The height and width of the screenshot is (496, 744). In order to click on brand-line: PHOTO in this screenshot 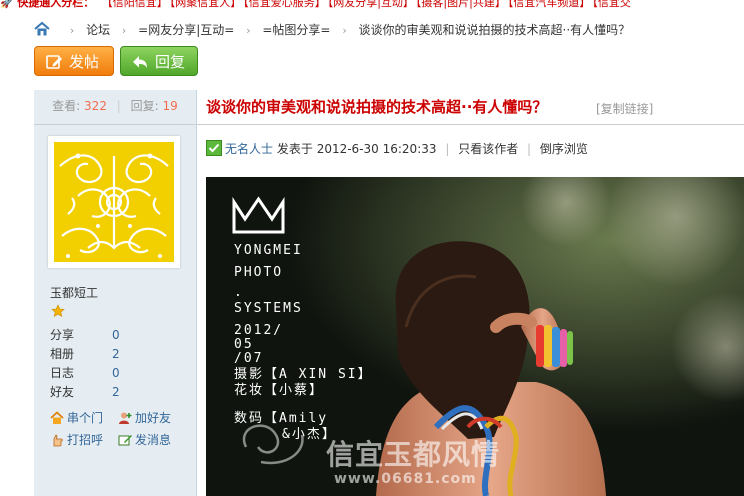, I will do `click(259, 272)`.